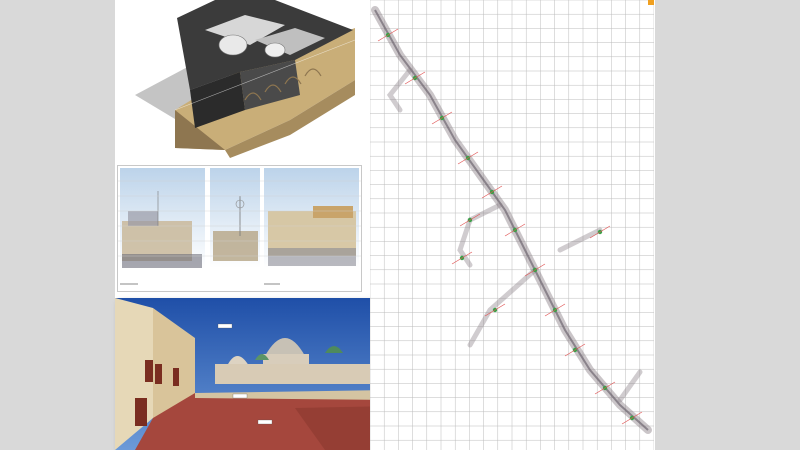  I want to click on cutaway-model-image, so click(242, 80).